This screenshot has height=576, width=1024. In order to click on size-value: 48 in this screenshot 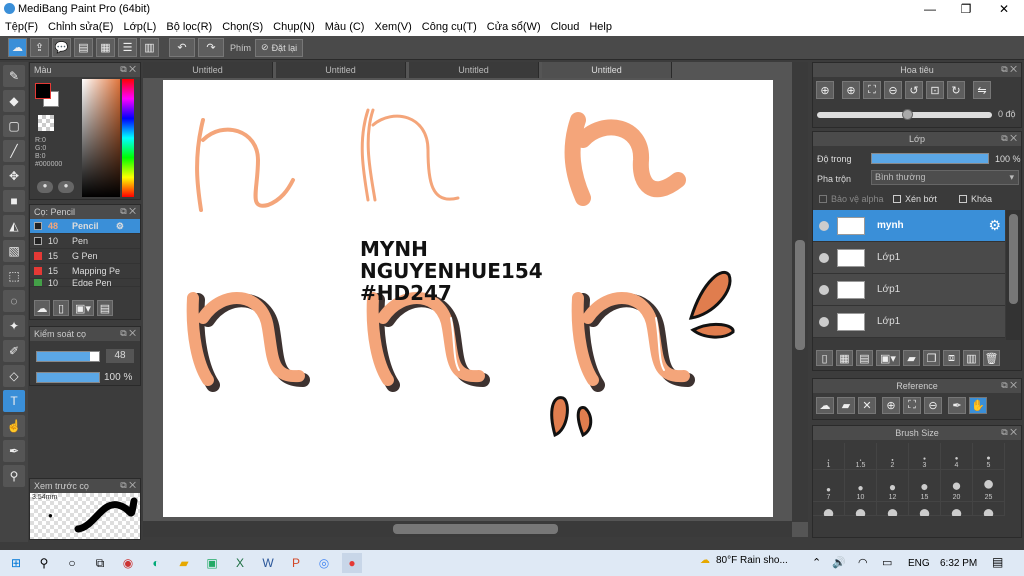, I will do `click(120, 356)`.